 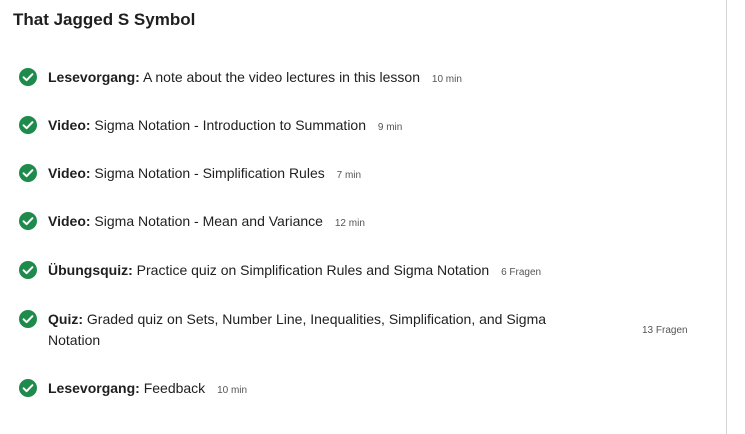 I want to click on item-duration: 7 min, so click(x=349, y=175).